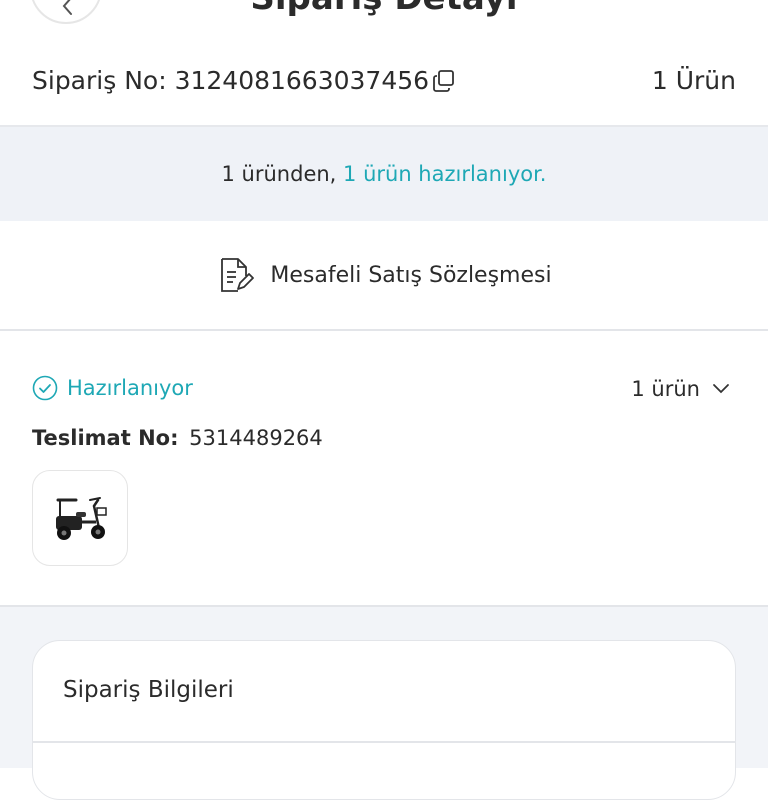  What do you see at coordinates (130, 388) in the screenshot?
I see `shipment-status-label: Hazırlanıyor` at bounding box center [130, 388].